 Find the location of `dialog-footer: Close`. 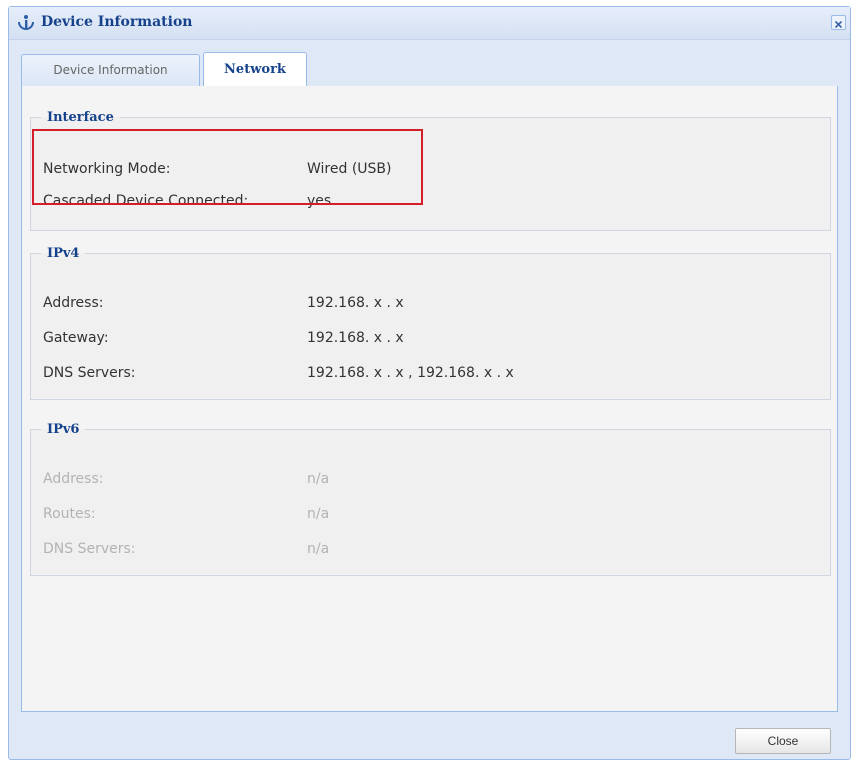

dialog-footer: Close is located at coordinates (429, 735).